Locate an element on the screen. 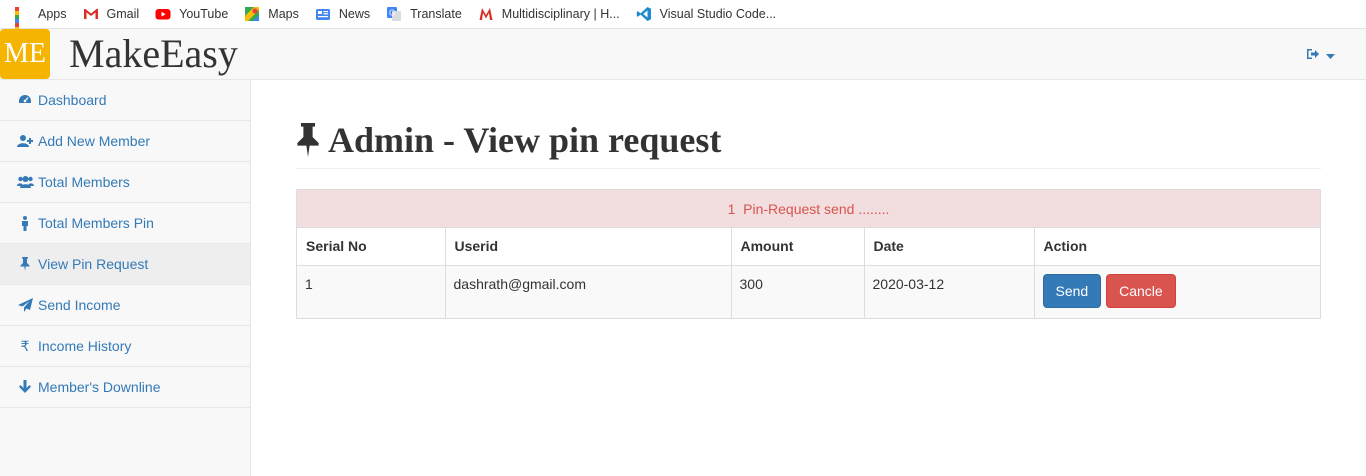 The image size is (1366, 476). apps-grid-icon is located at coordinates (22, 24).